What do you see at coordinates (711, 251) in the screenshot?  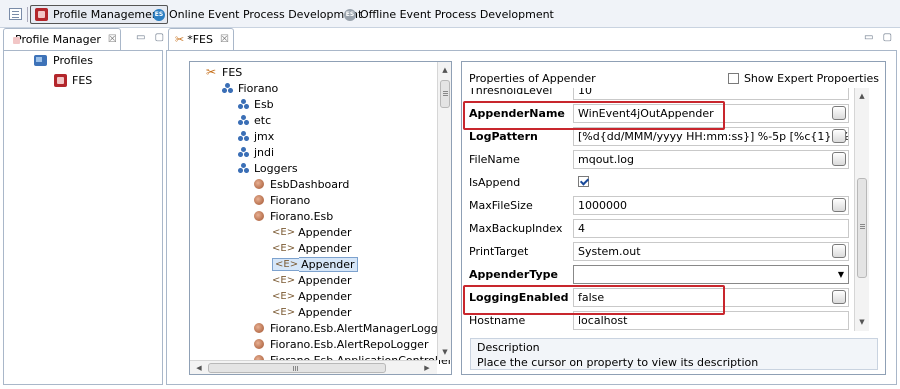 I see `property-value: System.out` at bounding box center [711, 251].